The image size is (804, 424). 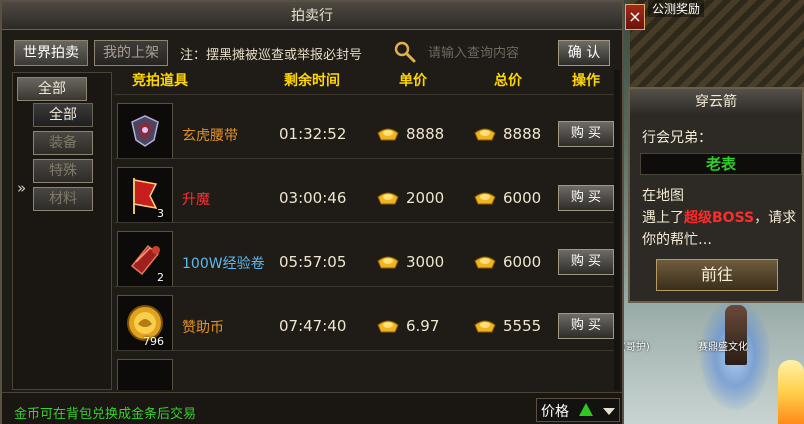 I want to click on panel-footer: 金币可在背包兑换成金条后交易 价格, so click(x=312, y=408).